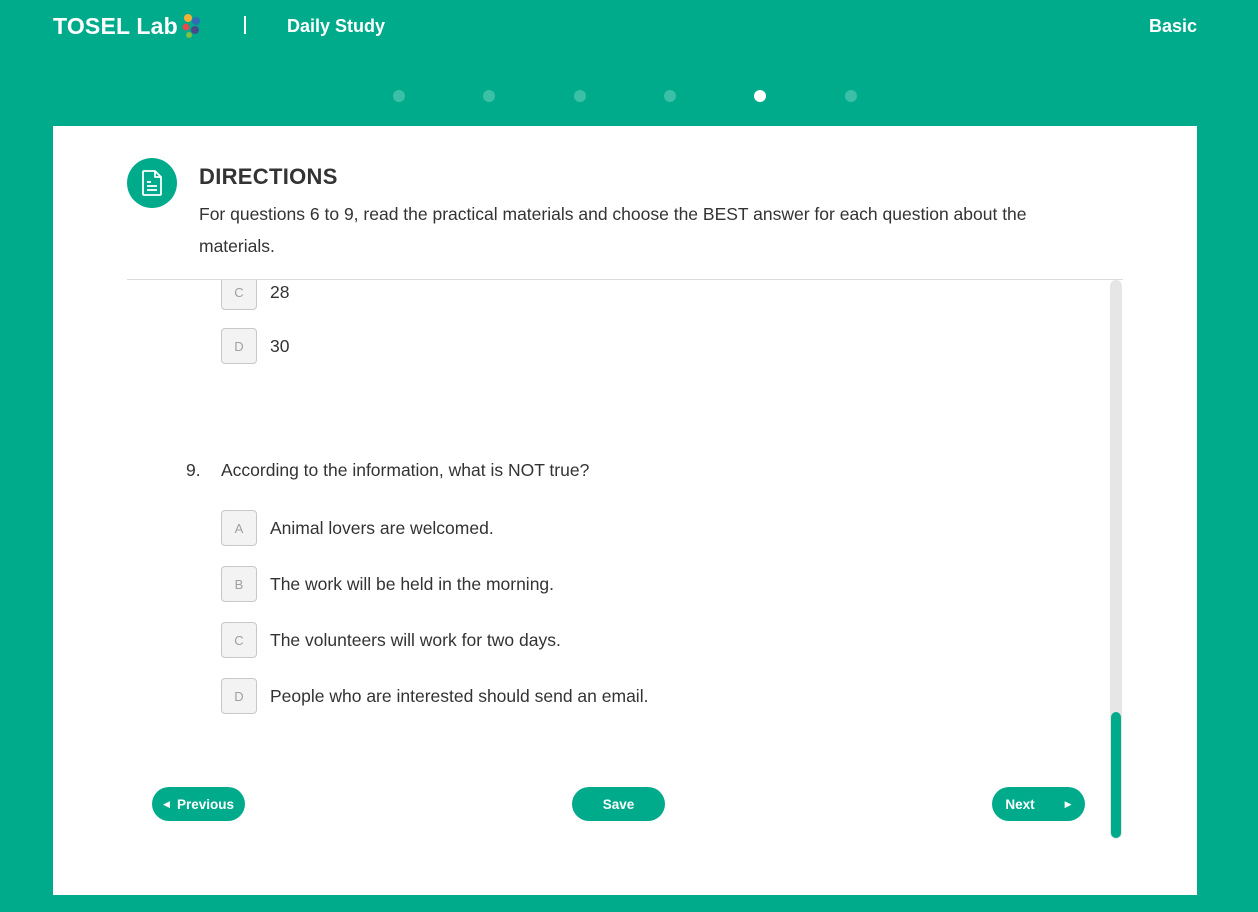 This screenshot has width=1258, height=912. Describe the element at coordinates (336, 26) in the screenshot. I see `section-title: Daily Study` at that location.